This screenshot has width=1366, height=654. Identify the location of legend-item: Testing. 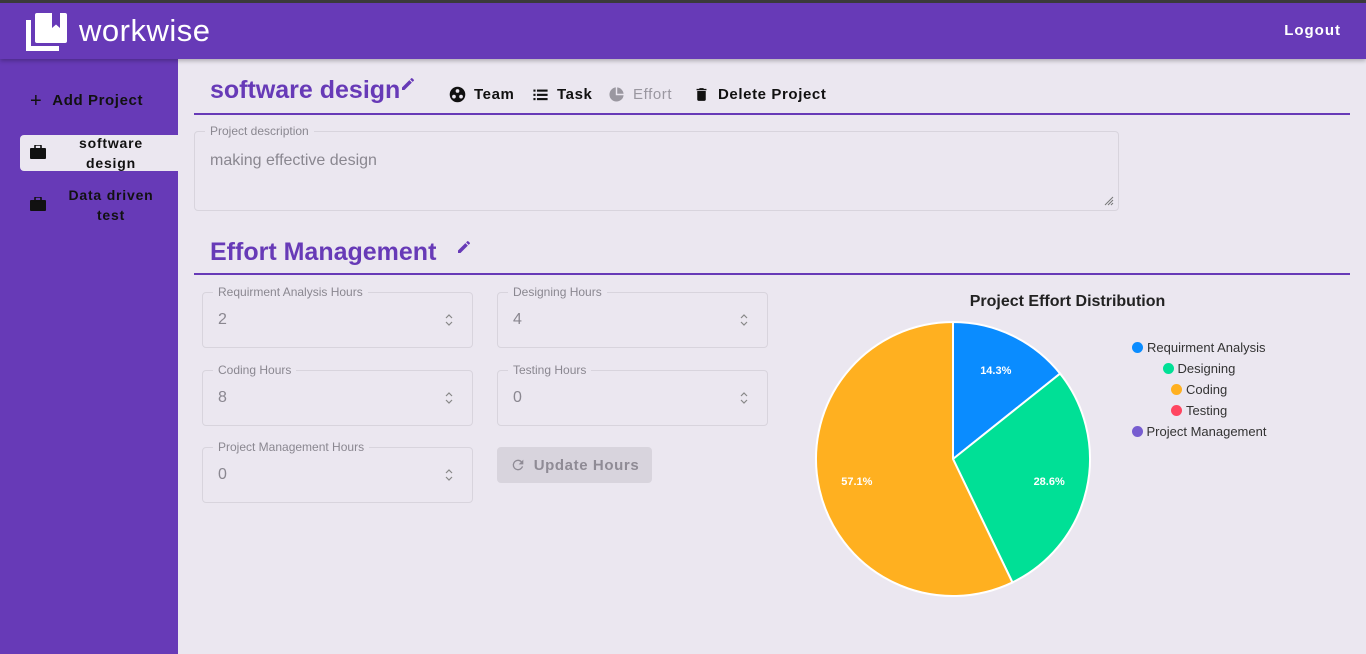
(1199, 410).